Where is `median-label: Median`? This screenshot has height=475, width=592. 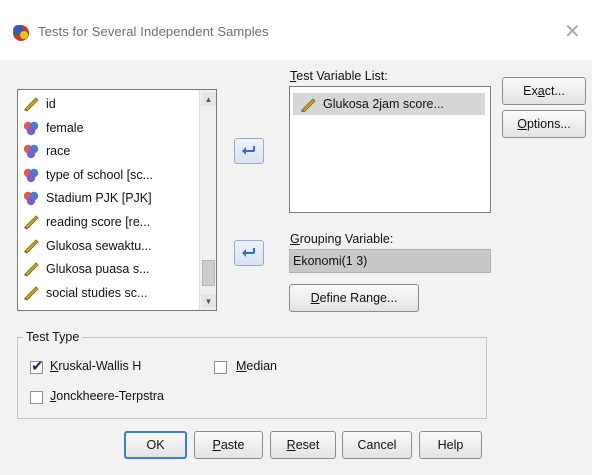 median-label: Median is located at coordinates (256, 366).